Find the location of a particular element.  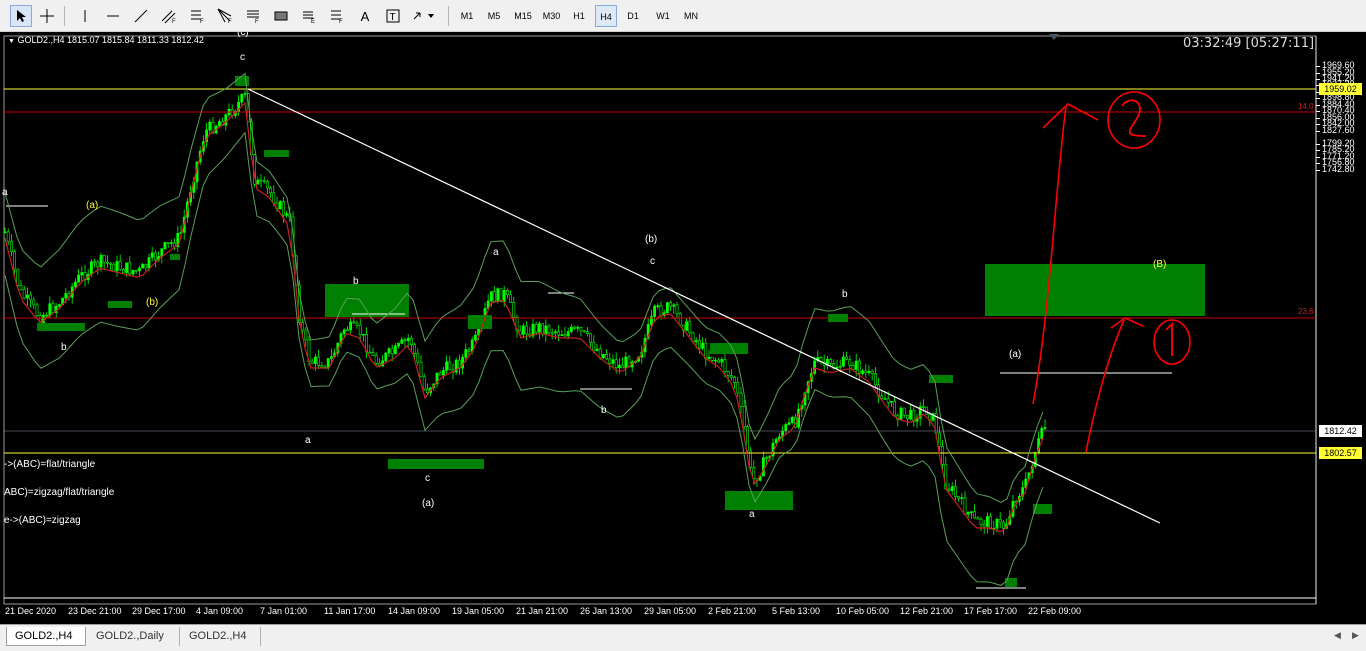

wave-label: c is located at coordinates (427, 478).